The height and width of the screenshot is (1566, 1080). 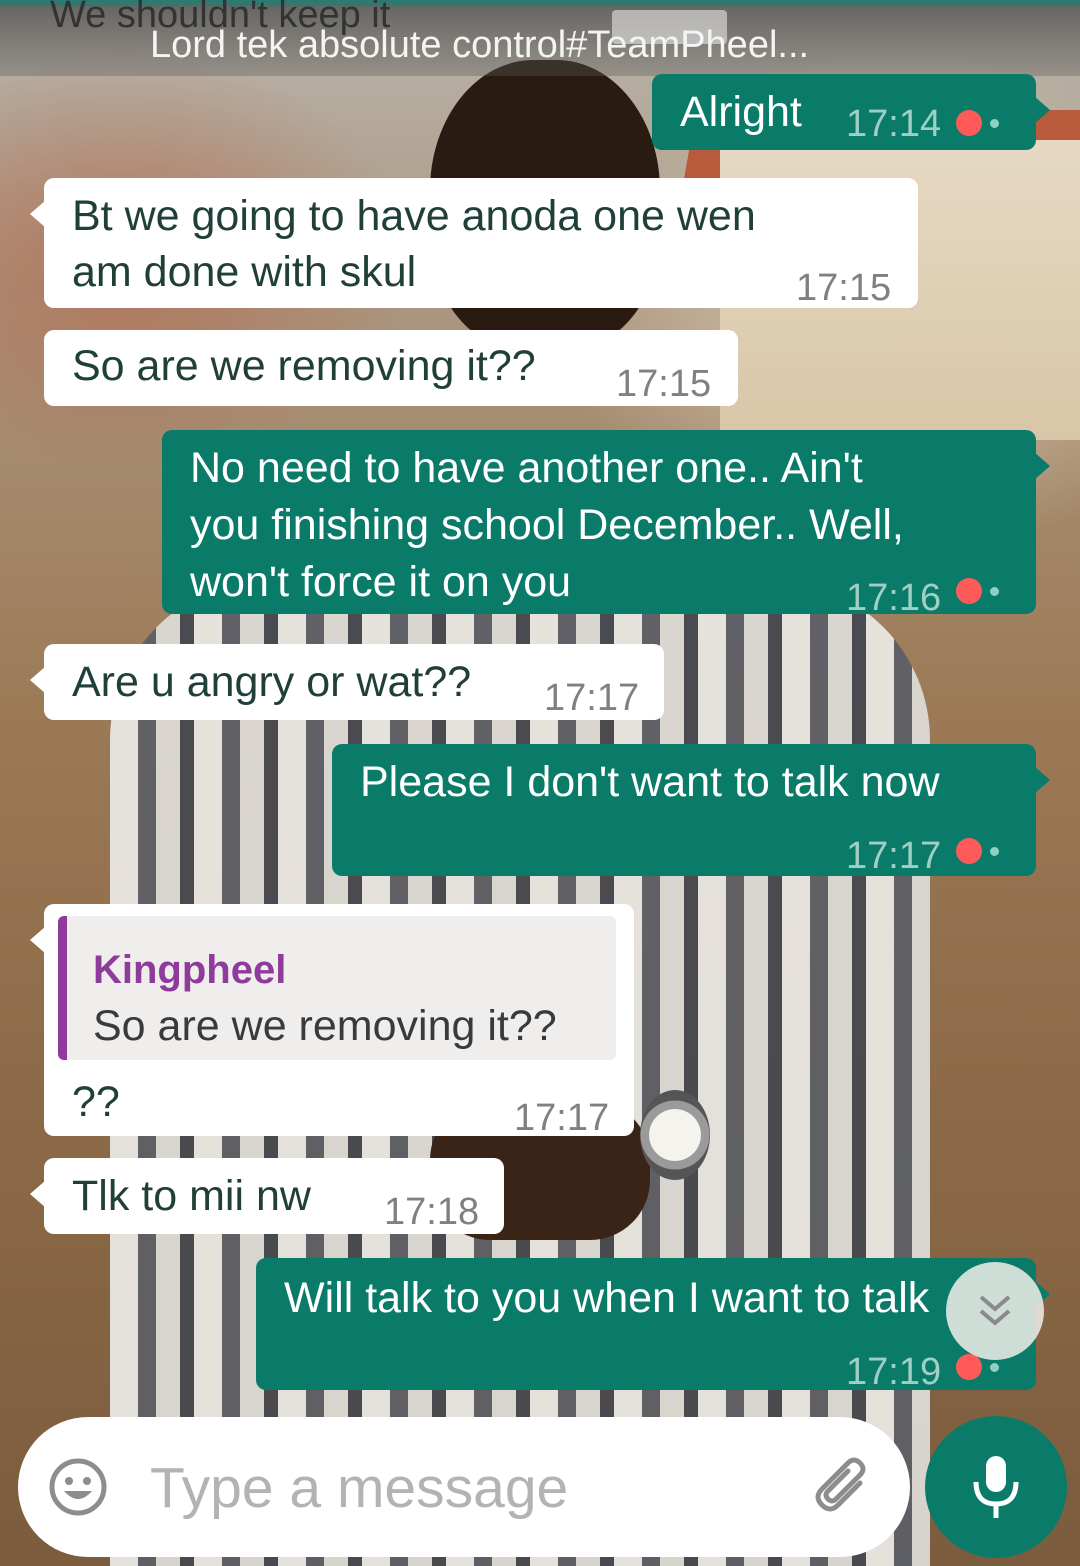 What do you see at coordinates (337, 988) in the screenshot?
I see `quoted-message: Kingpheel So are we removing it??` at bounding box center [337, 988].